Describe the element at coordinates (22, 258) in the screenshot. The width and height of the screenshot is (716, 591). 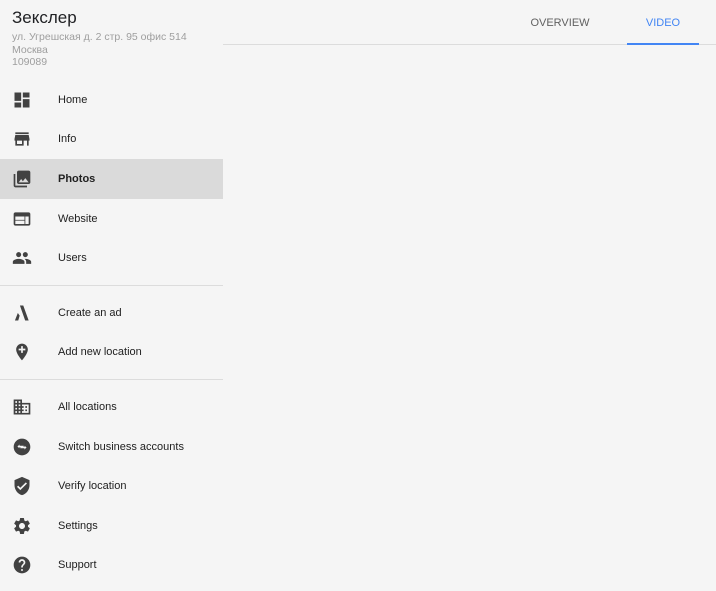
I see `people-icon` at that location.